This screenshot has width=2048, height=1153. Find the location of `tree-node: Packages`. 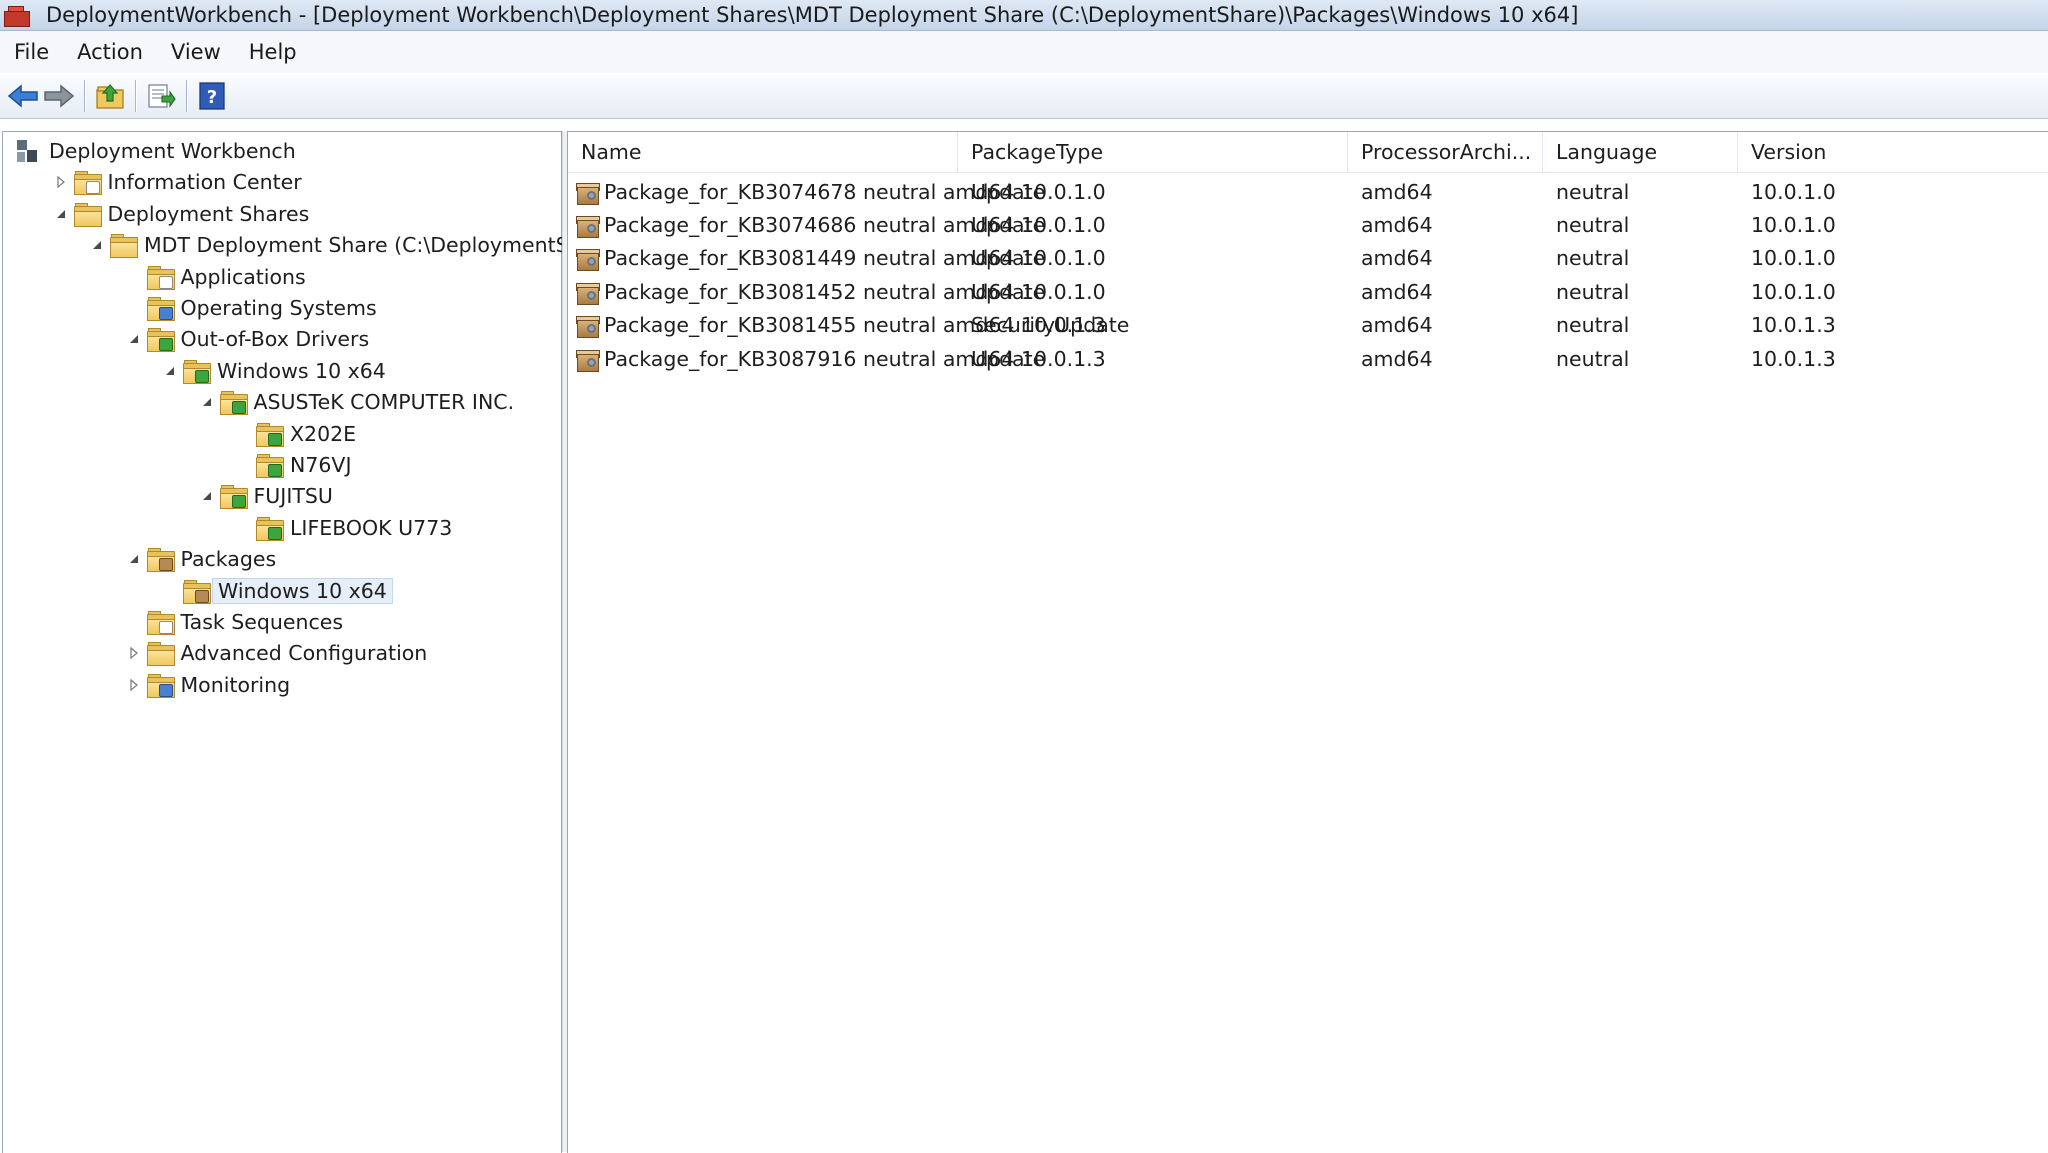

tree-node: Packages is located at coordinates (199, 559).